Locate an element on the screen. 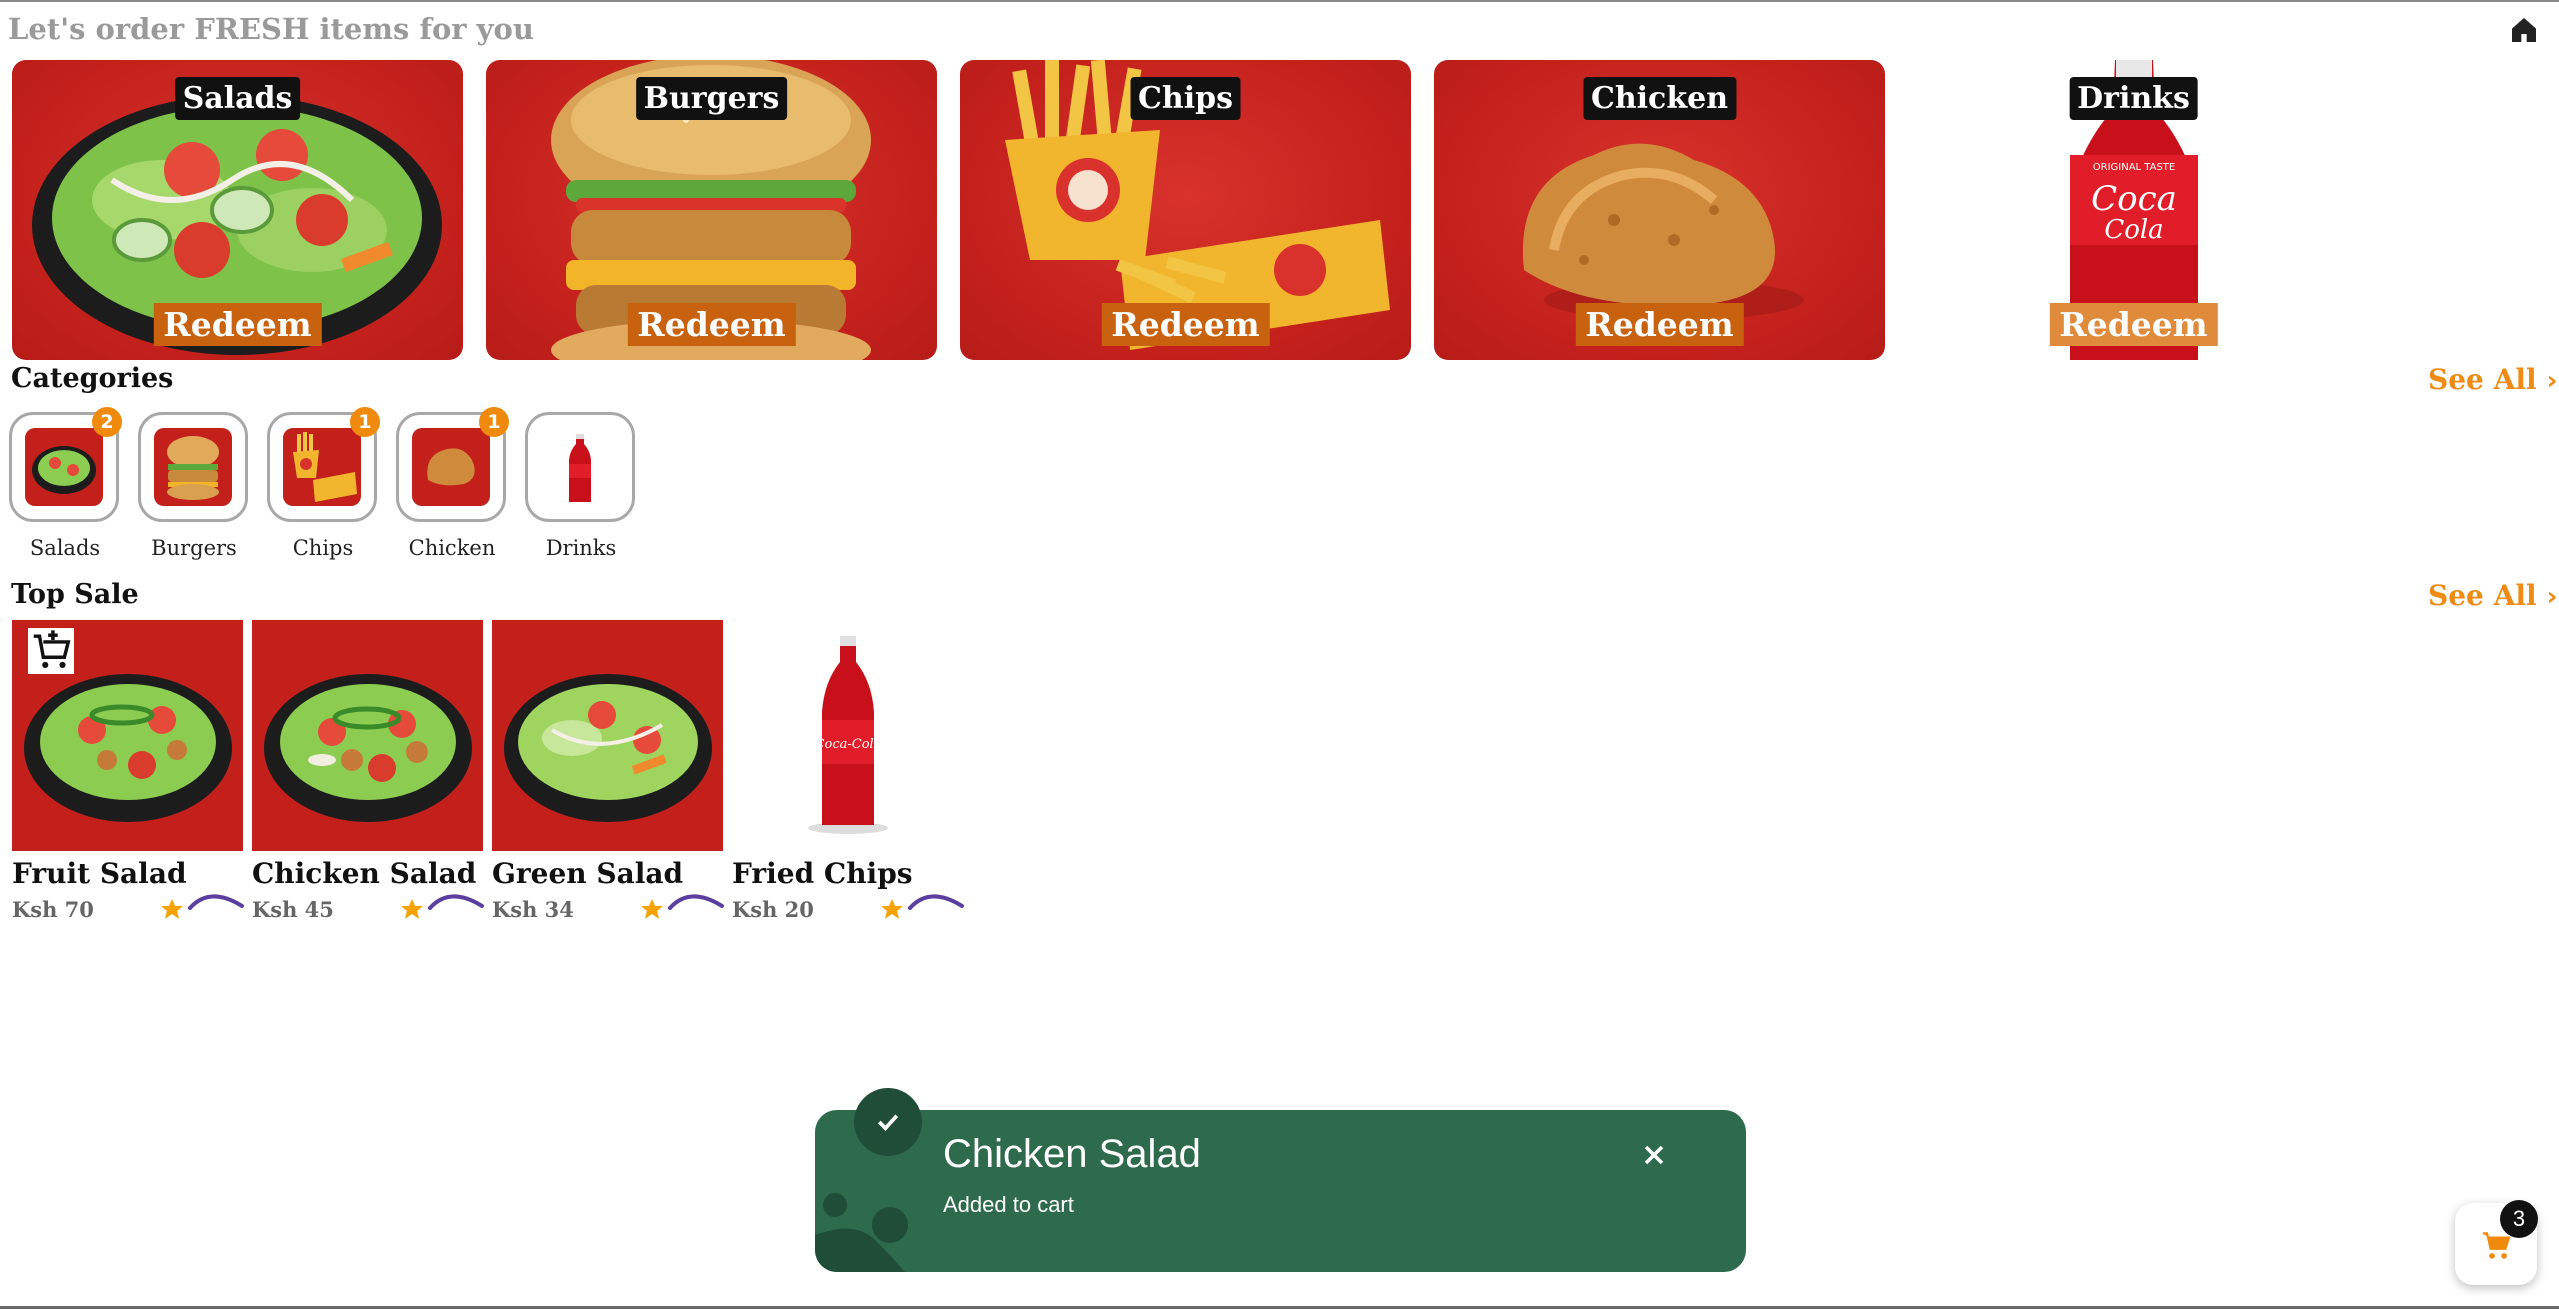 The image size is (2559, 1309). banner-salads: Salads Redeem is located at coordinates (237, 210).